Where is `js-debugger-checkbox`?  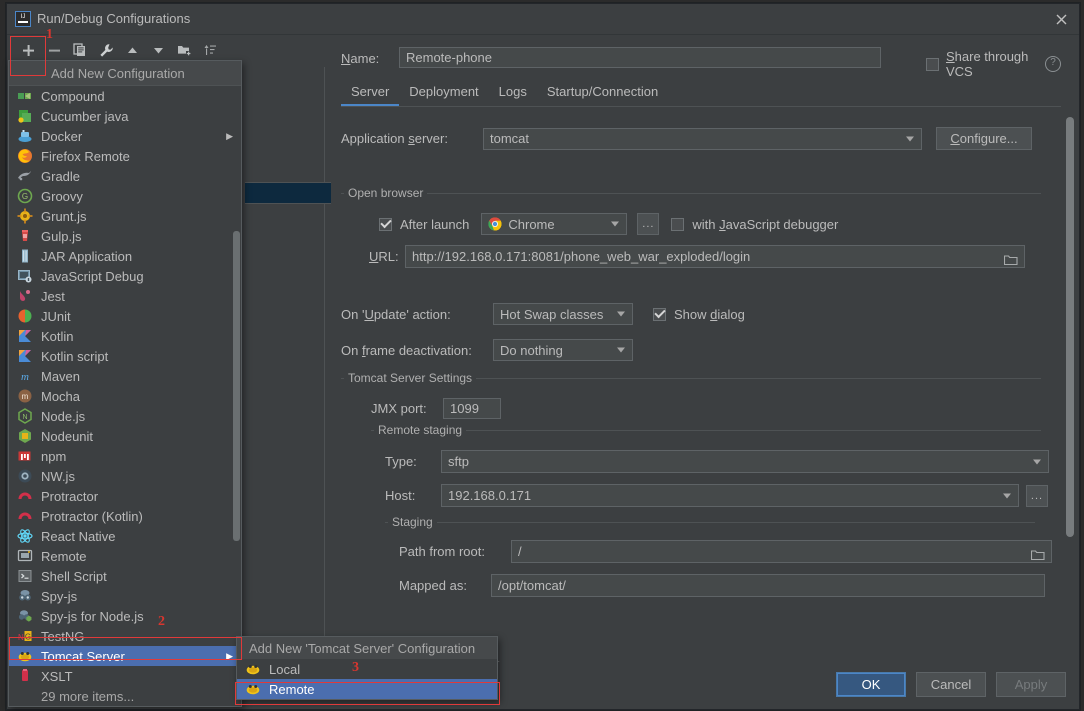
js-debugger-checkbox is located at coordinates (678, 224).